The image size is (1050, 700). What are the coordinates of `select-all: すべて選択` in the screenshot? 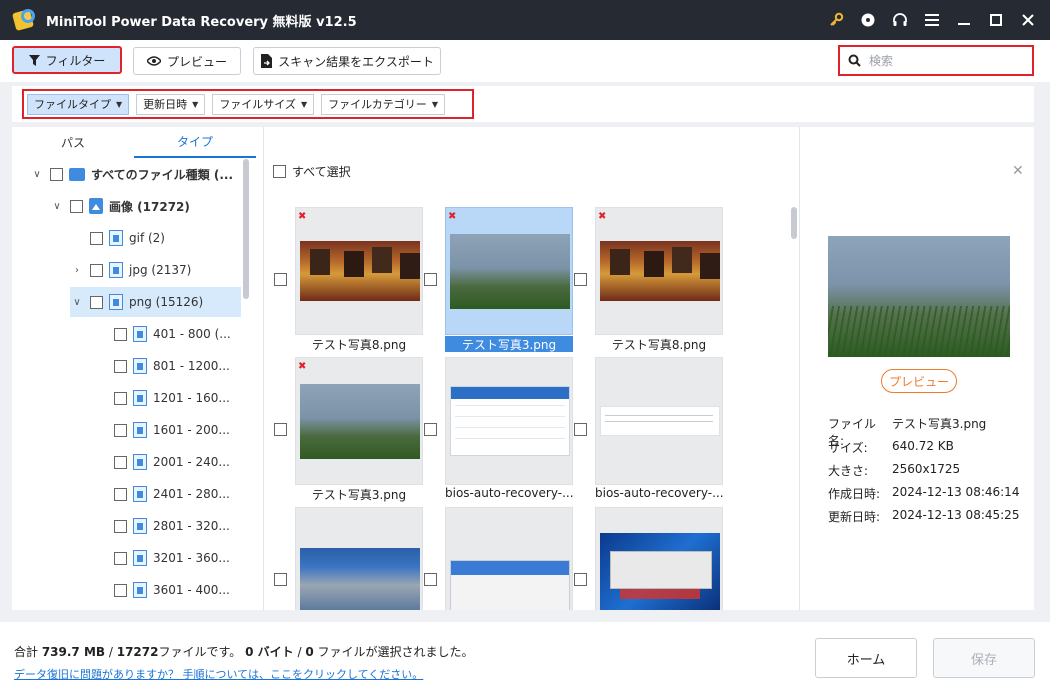 It's located at (312, 171).